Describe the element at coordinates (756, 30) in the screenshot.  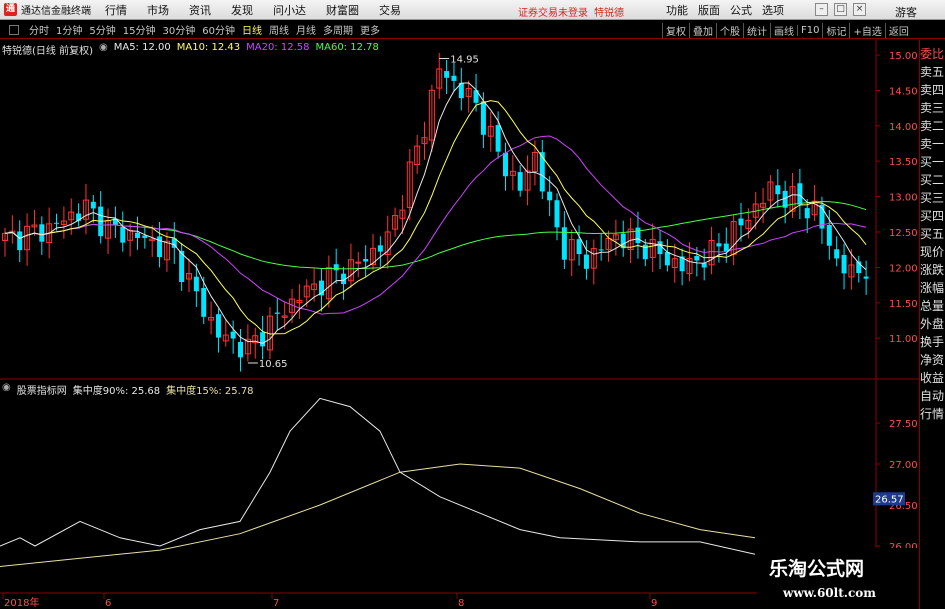
I see `tool-stats: 统计` at that location.